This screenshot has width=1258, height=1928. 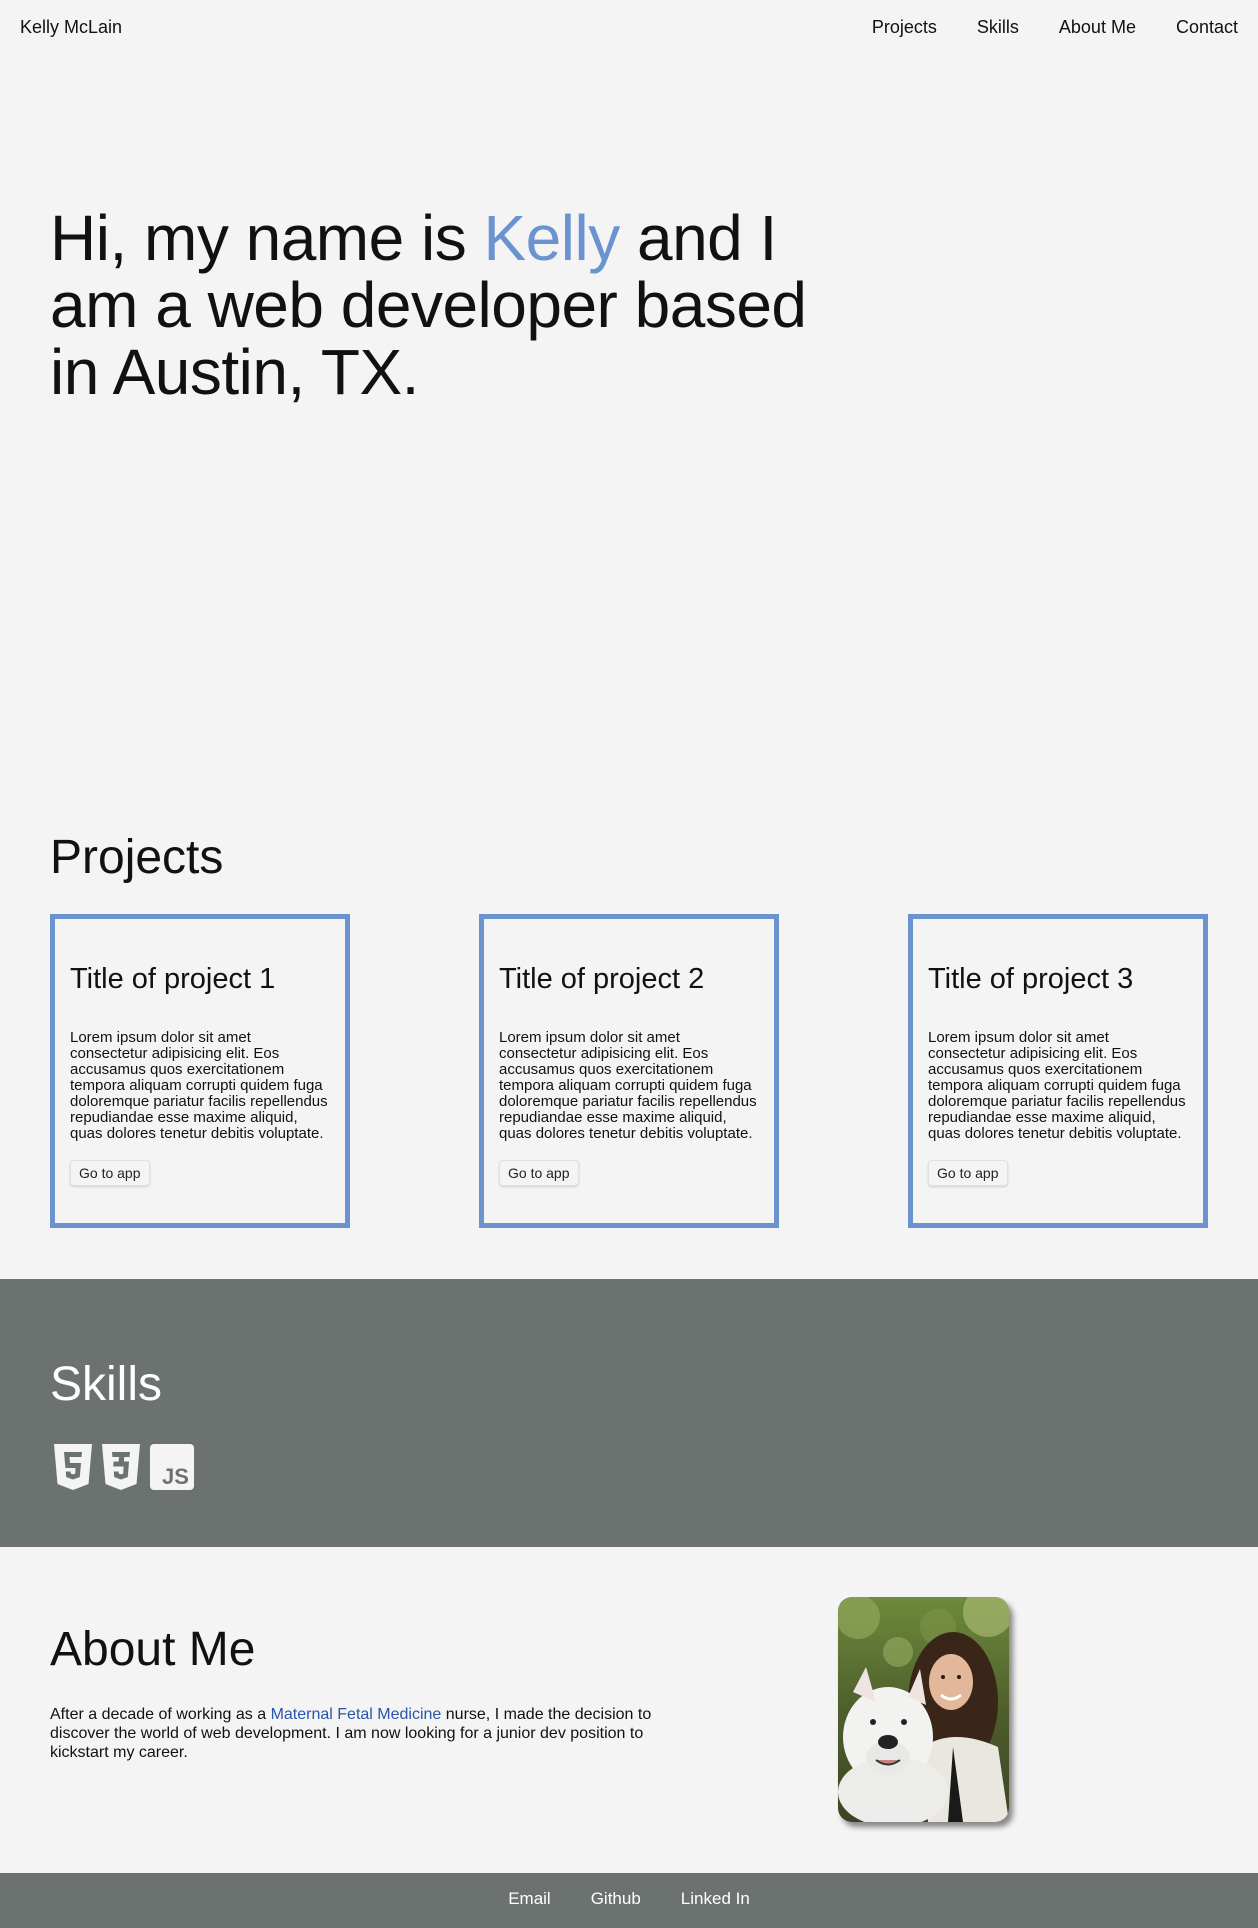 What do you see at coordinates (998, 27) in the screenshot?
I see `nav-link-skills: Skills` at bounding box center [998, 27].